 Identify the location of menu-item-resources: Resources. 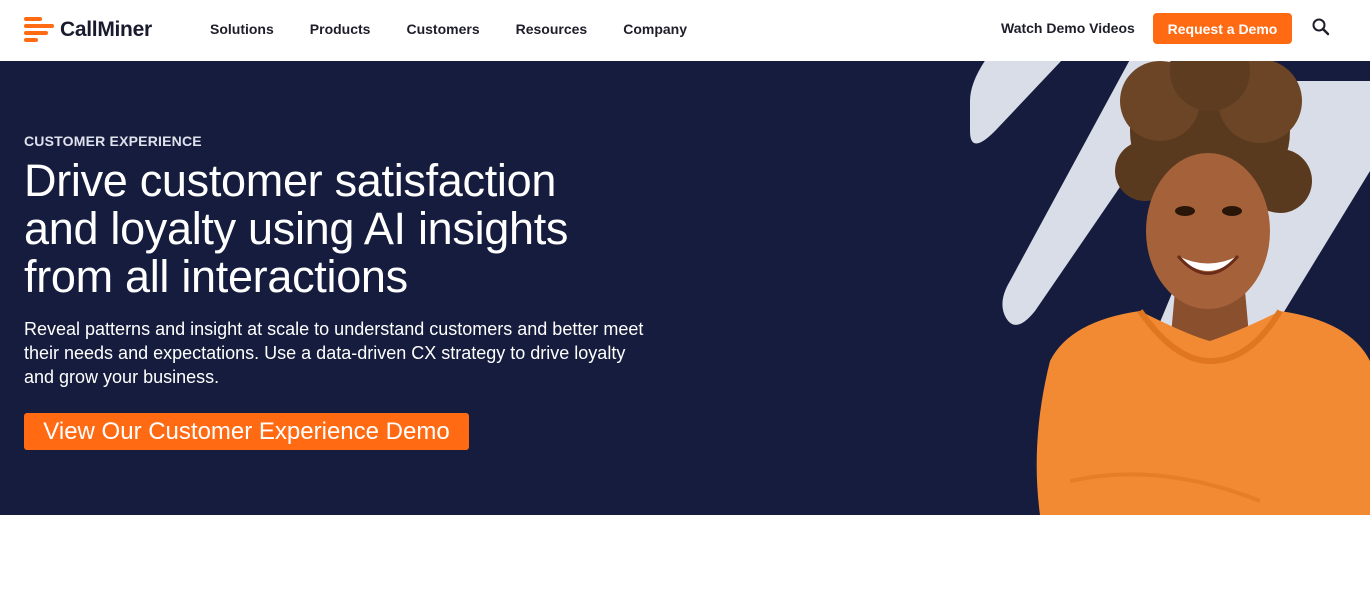
(552, 29).